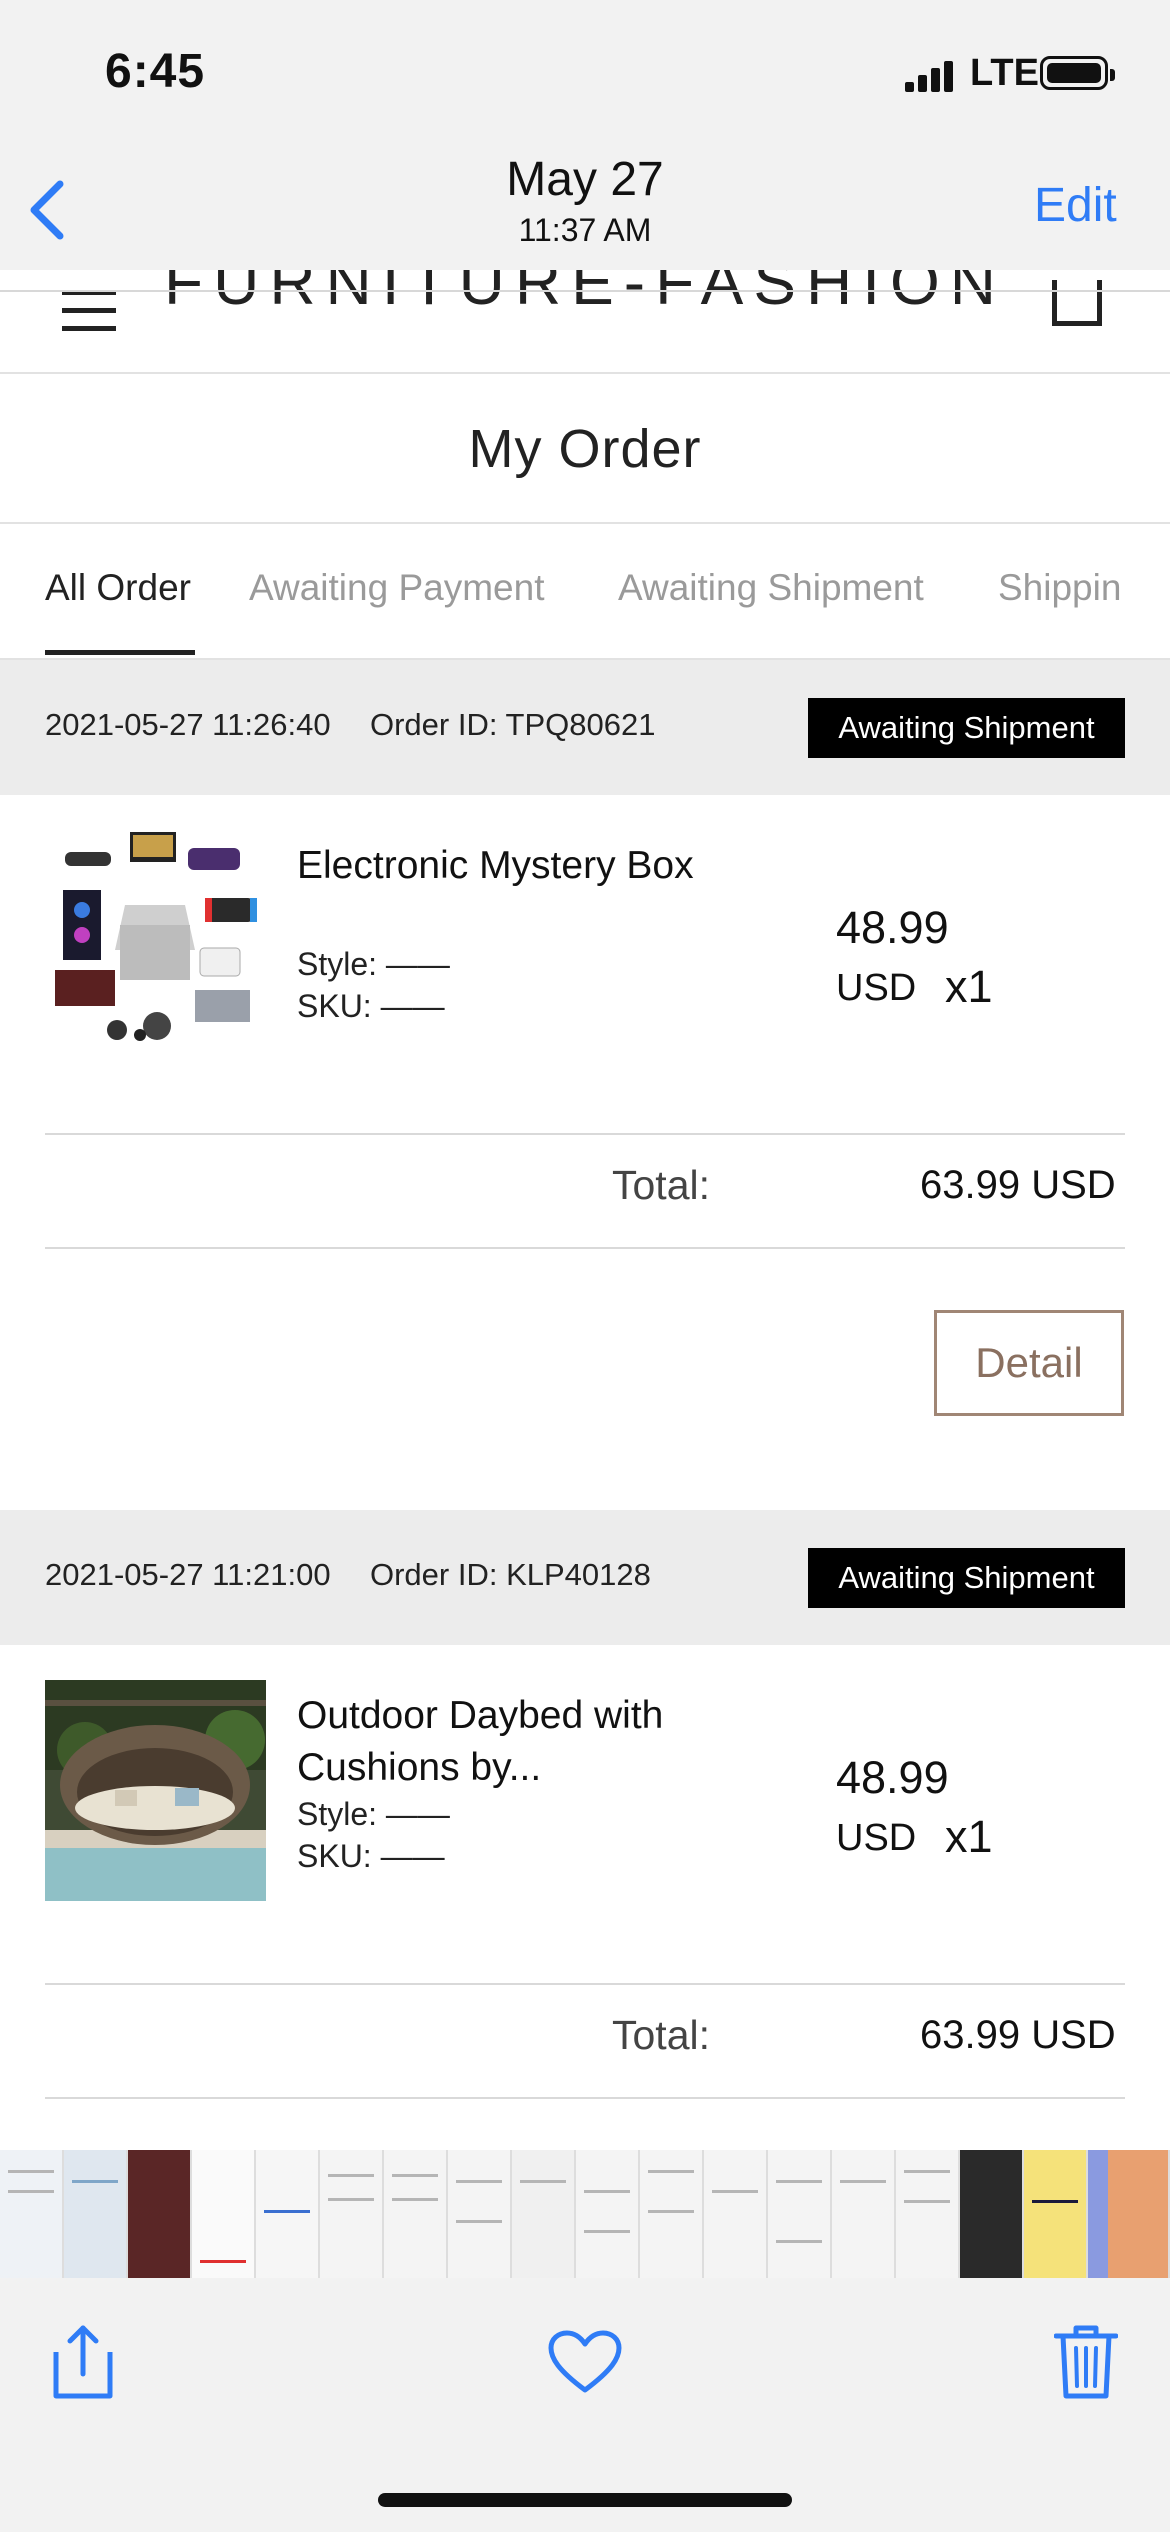  What do you see at coordinates (83, 2364) in the screenshot?
I see `share-icon` at bounding box center [83, 2364].